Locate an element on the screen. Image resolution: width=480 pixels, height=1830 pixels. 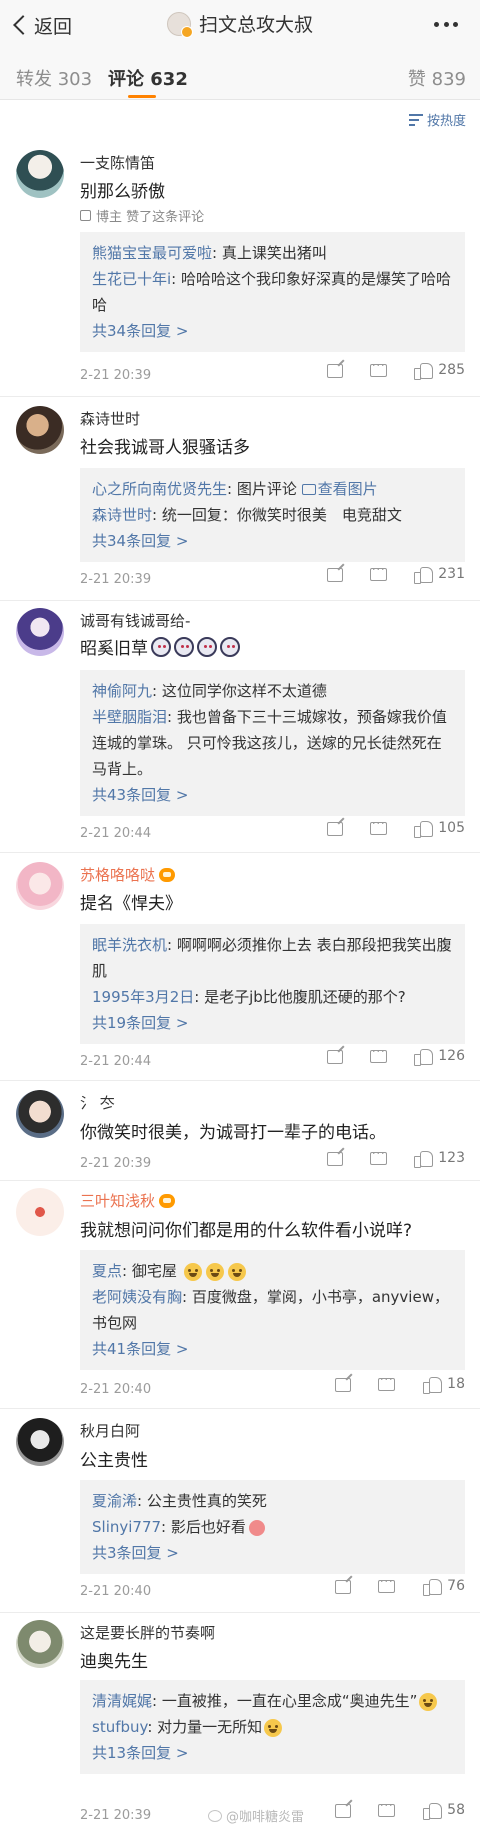
more-replies-link: 共19条回复 > is located at coordinates (273, 1023).